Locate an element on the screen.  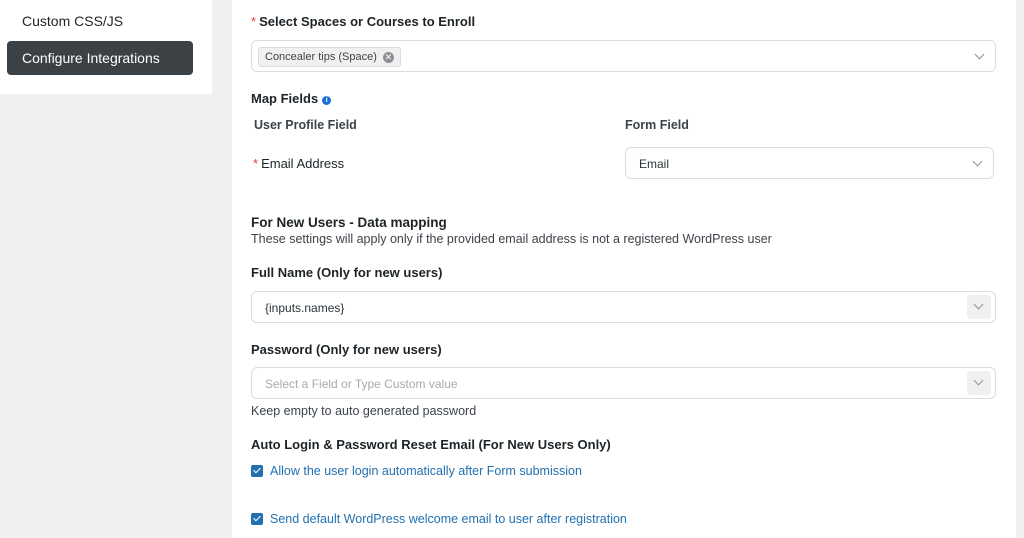
password-placeholder: Select a Field or Type Custom value is located at coordinates (361, 384).